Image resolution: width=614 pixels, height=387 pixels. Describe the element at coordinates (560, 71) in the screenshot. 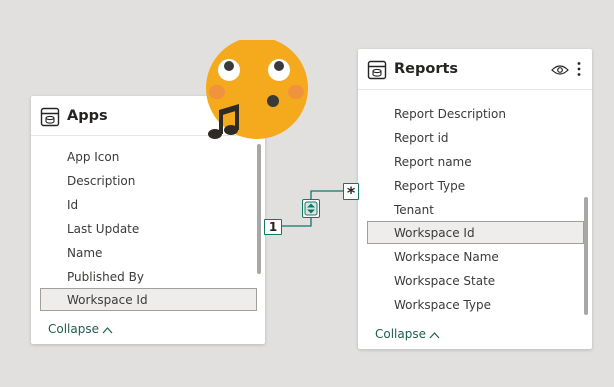

I see `eye-icon` at that location.